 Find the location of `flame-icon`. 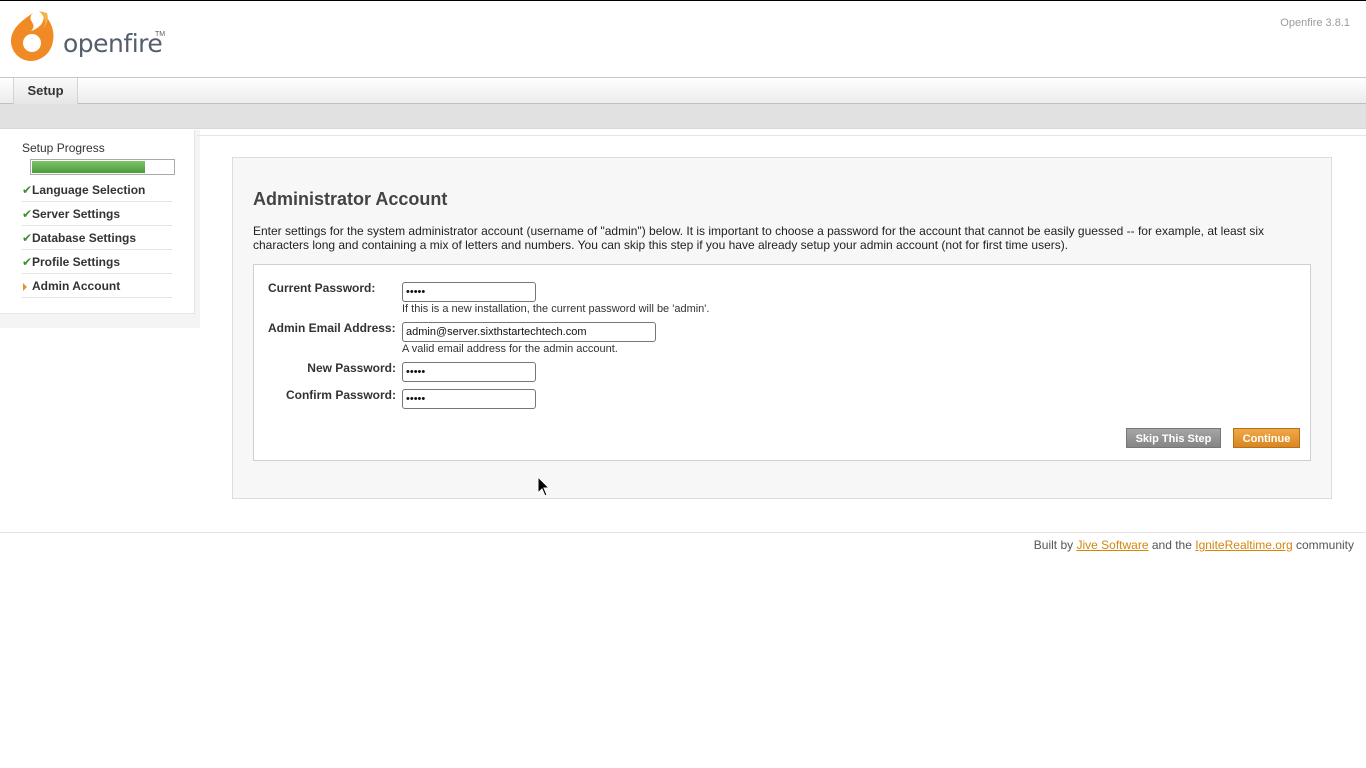

flame-icon is located at coordinates (32, 36).